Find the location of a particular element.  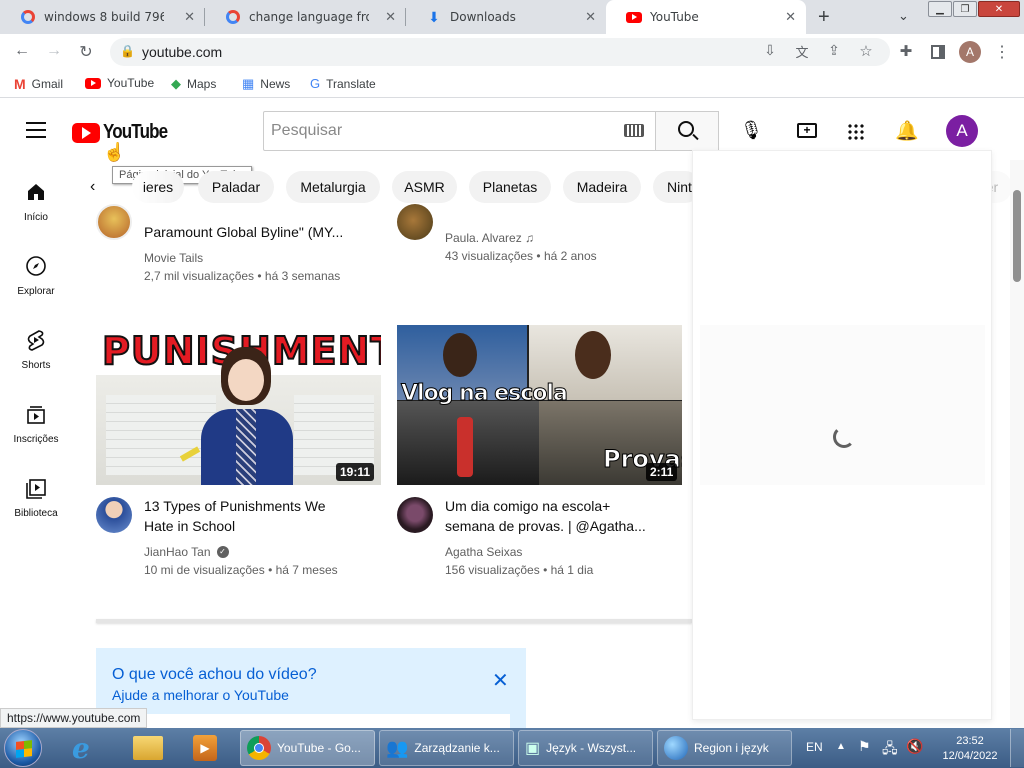

volume-muted-icon: 🔇 is located at coordinates (914, 746).